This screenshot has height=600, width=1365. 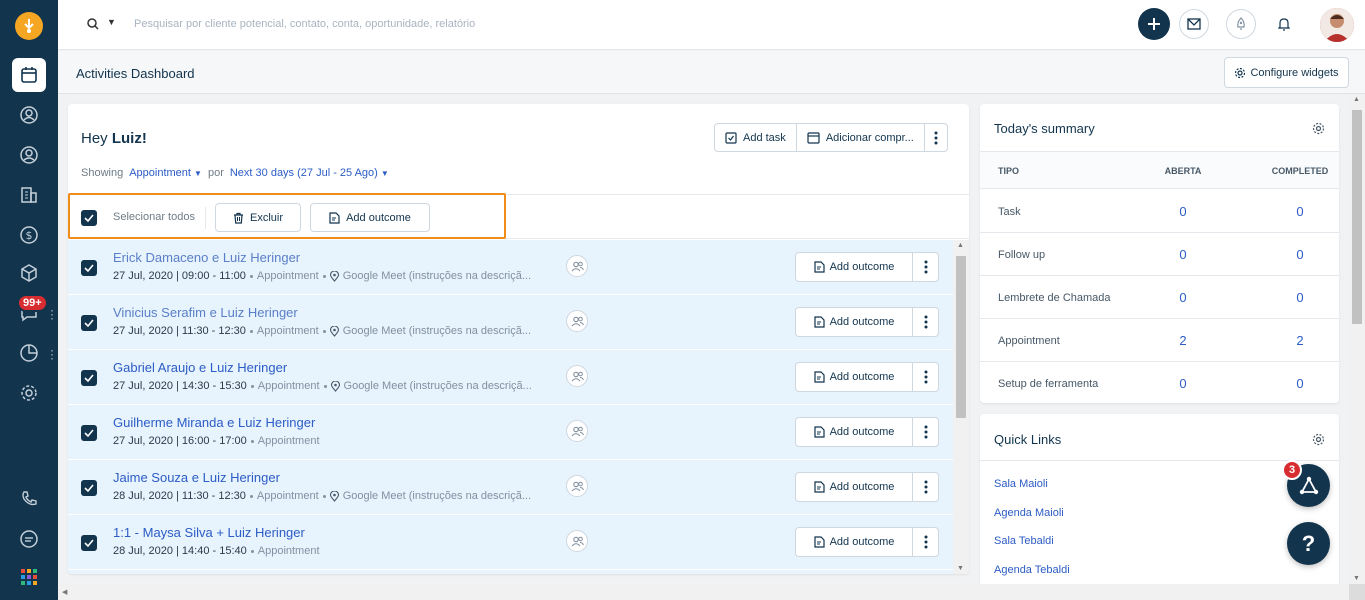 What do you see at coordinates (1029, 513) in the screenshot?
I see `quick-link: Agenda Maioli` at bounding box center [1029, 513].